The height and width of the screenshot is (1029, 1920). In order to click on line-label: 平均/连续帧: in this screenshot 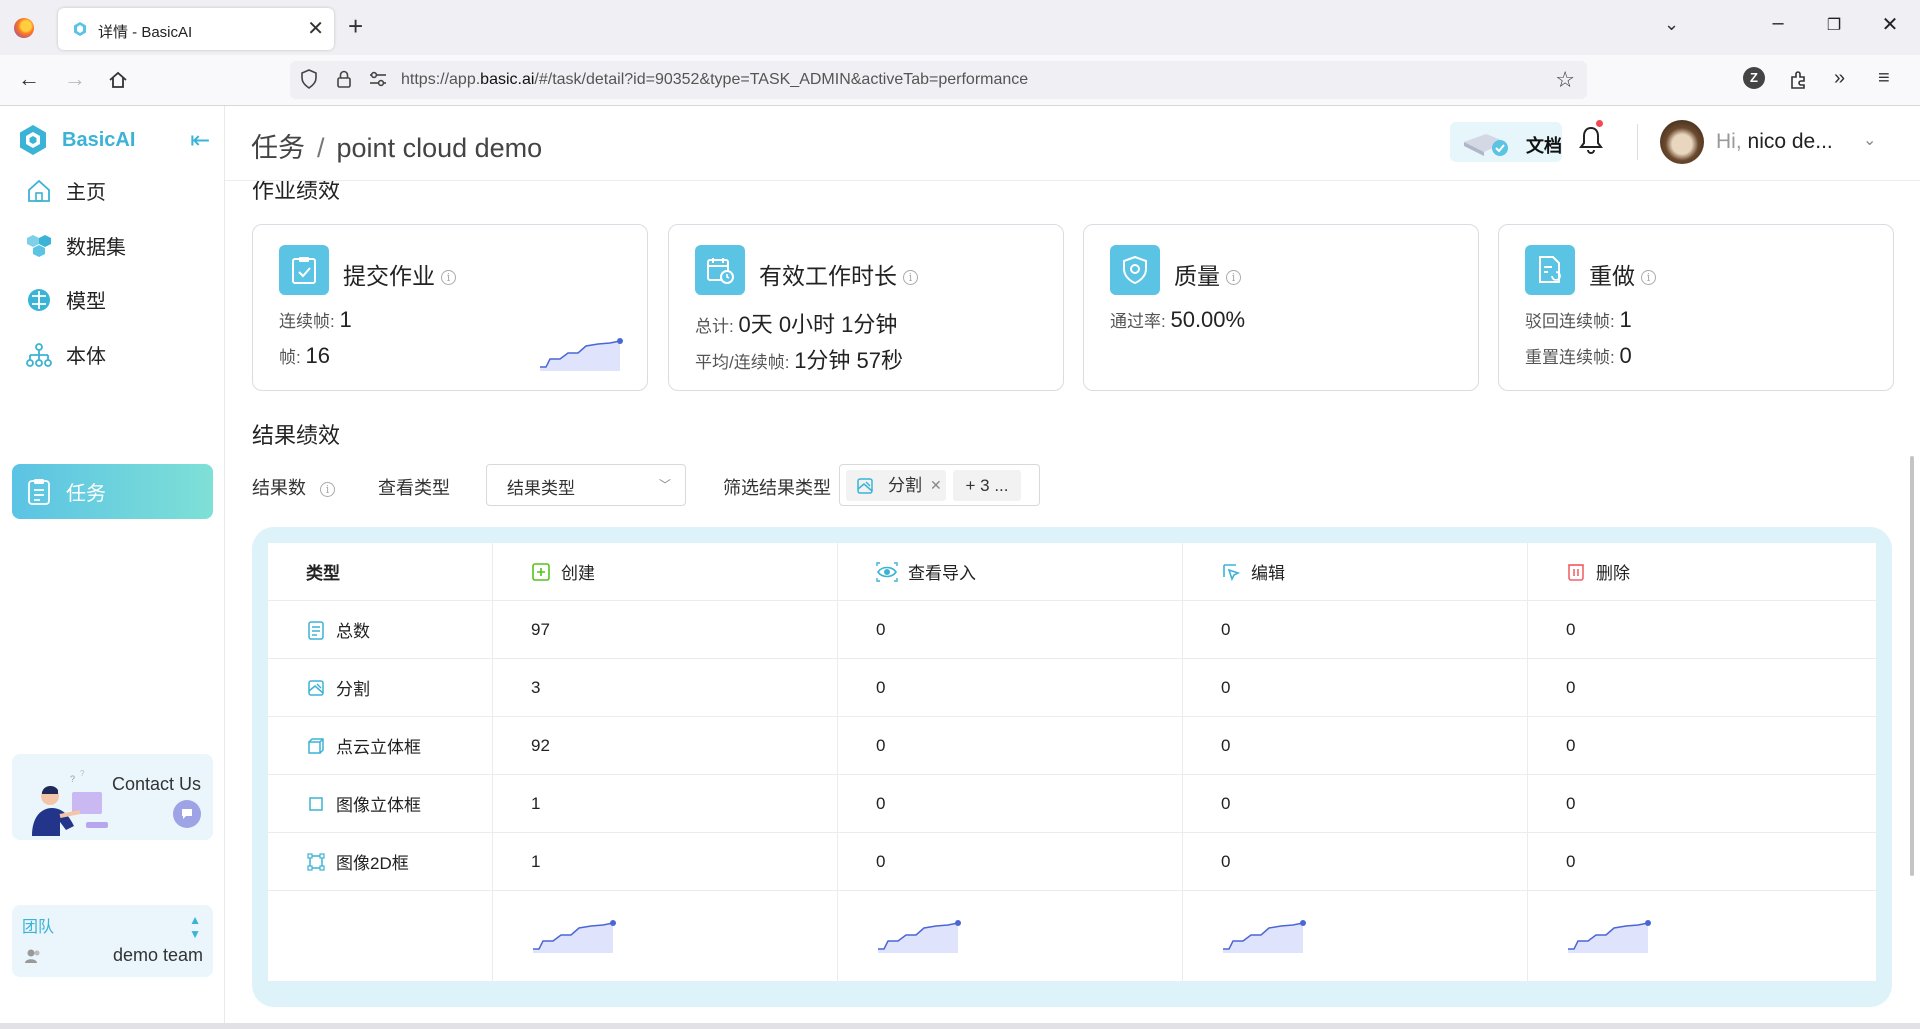, I will do `click(742, 362)`.